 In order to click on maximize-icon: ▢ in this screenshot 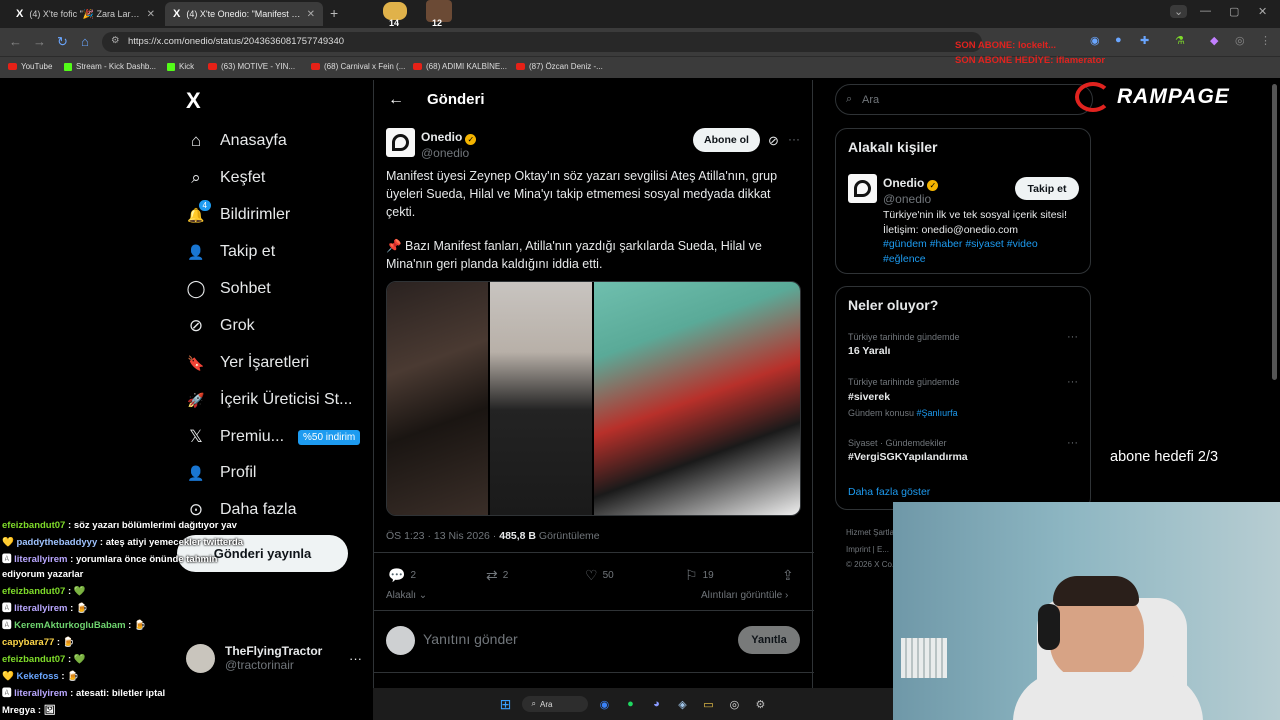, I will do `click(1234, 11)`.